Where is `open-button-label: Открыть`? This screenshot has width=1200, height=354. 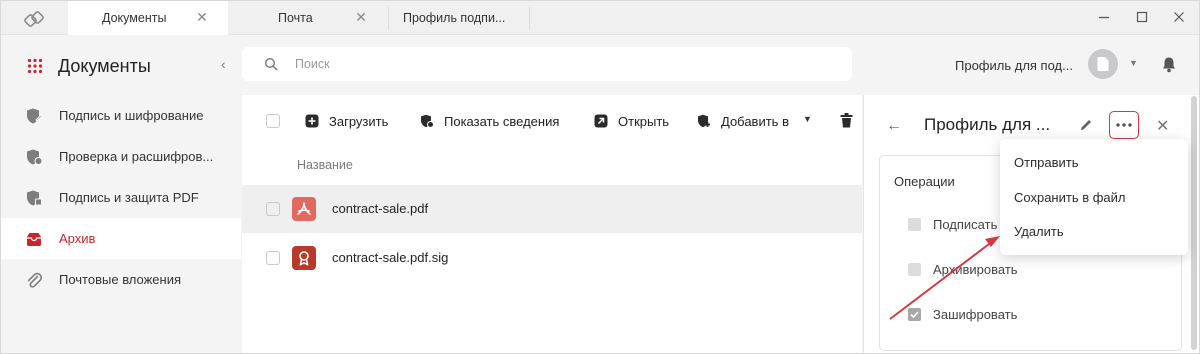
open-button-label: Открыть is located at coordinates (644, 121).